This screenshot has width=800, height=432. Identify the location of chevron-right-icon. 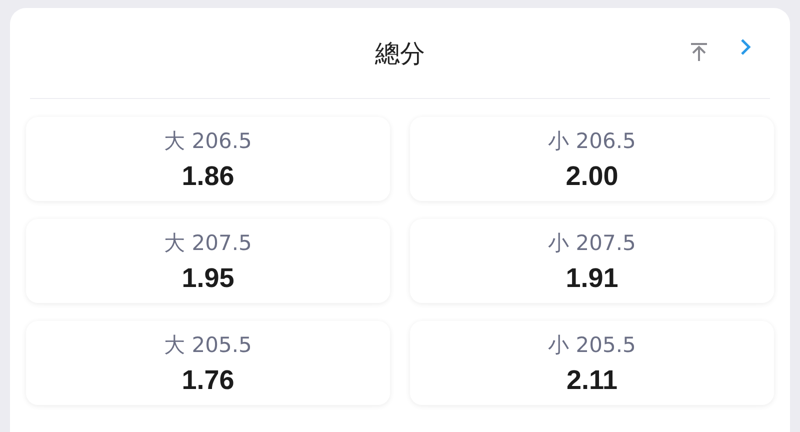
(746, 47).